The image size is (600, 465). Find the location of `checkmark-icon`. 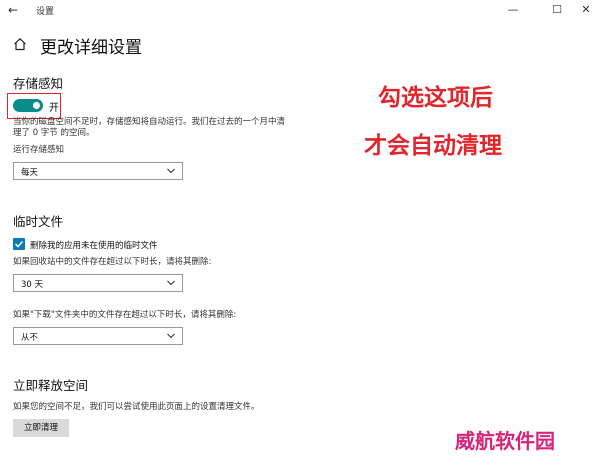

checkmark-icon is located at coordinates (19, 244).